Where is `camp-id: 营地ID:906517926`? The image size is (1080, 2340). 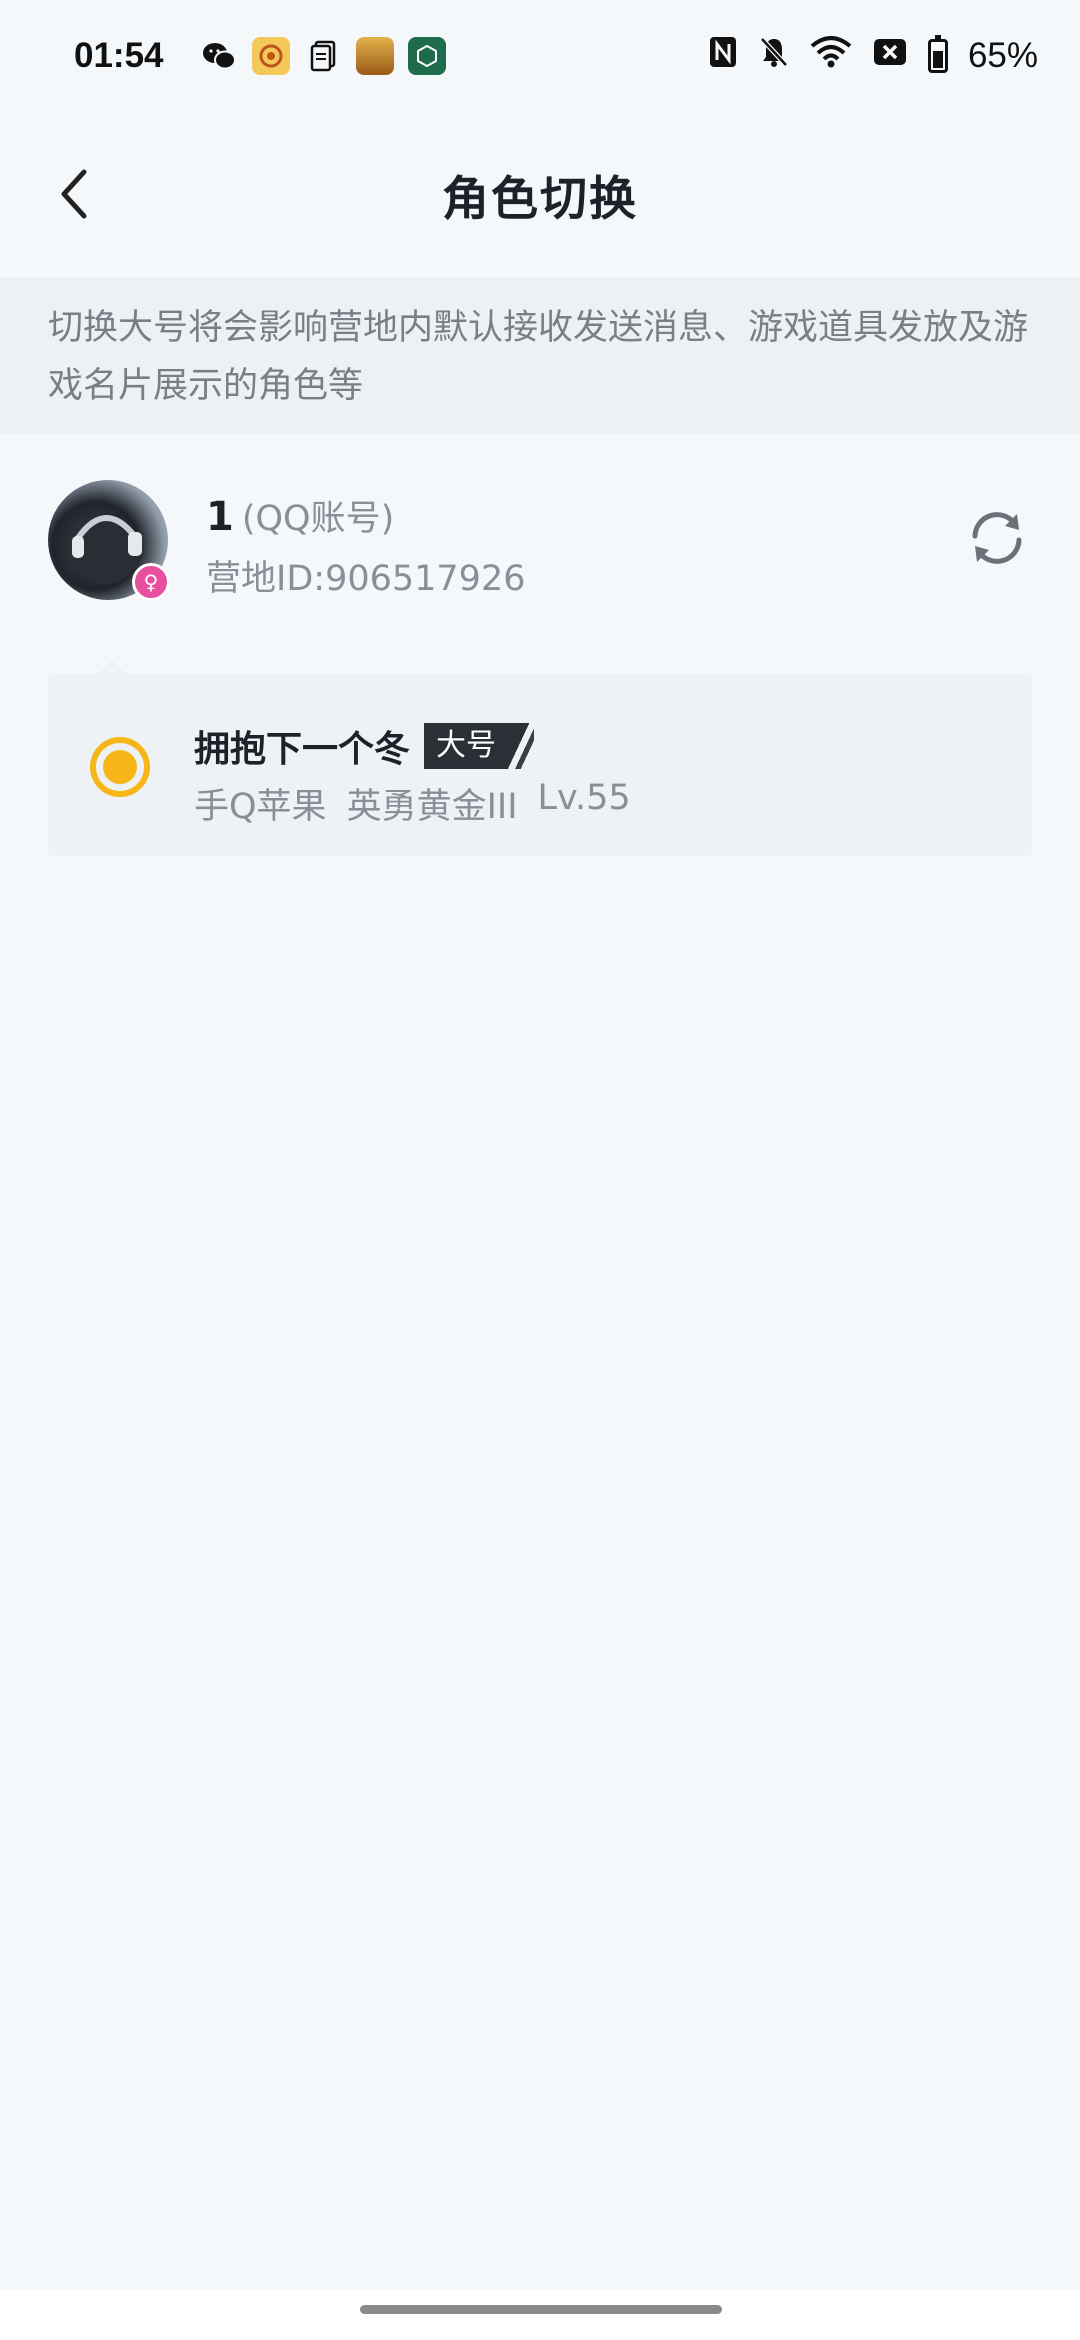
camp-id: 营地ID:906517926 is located at coordinates (366, 579).